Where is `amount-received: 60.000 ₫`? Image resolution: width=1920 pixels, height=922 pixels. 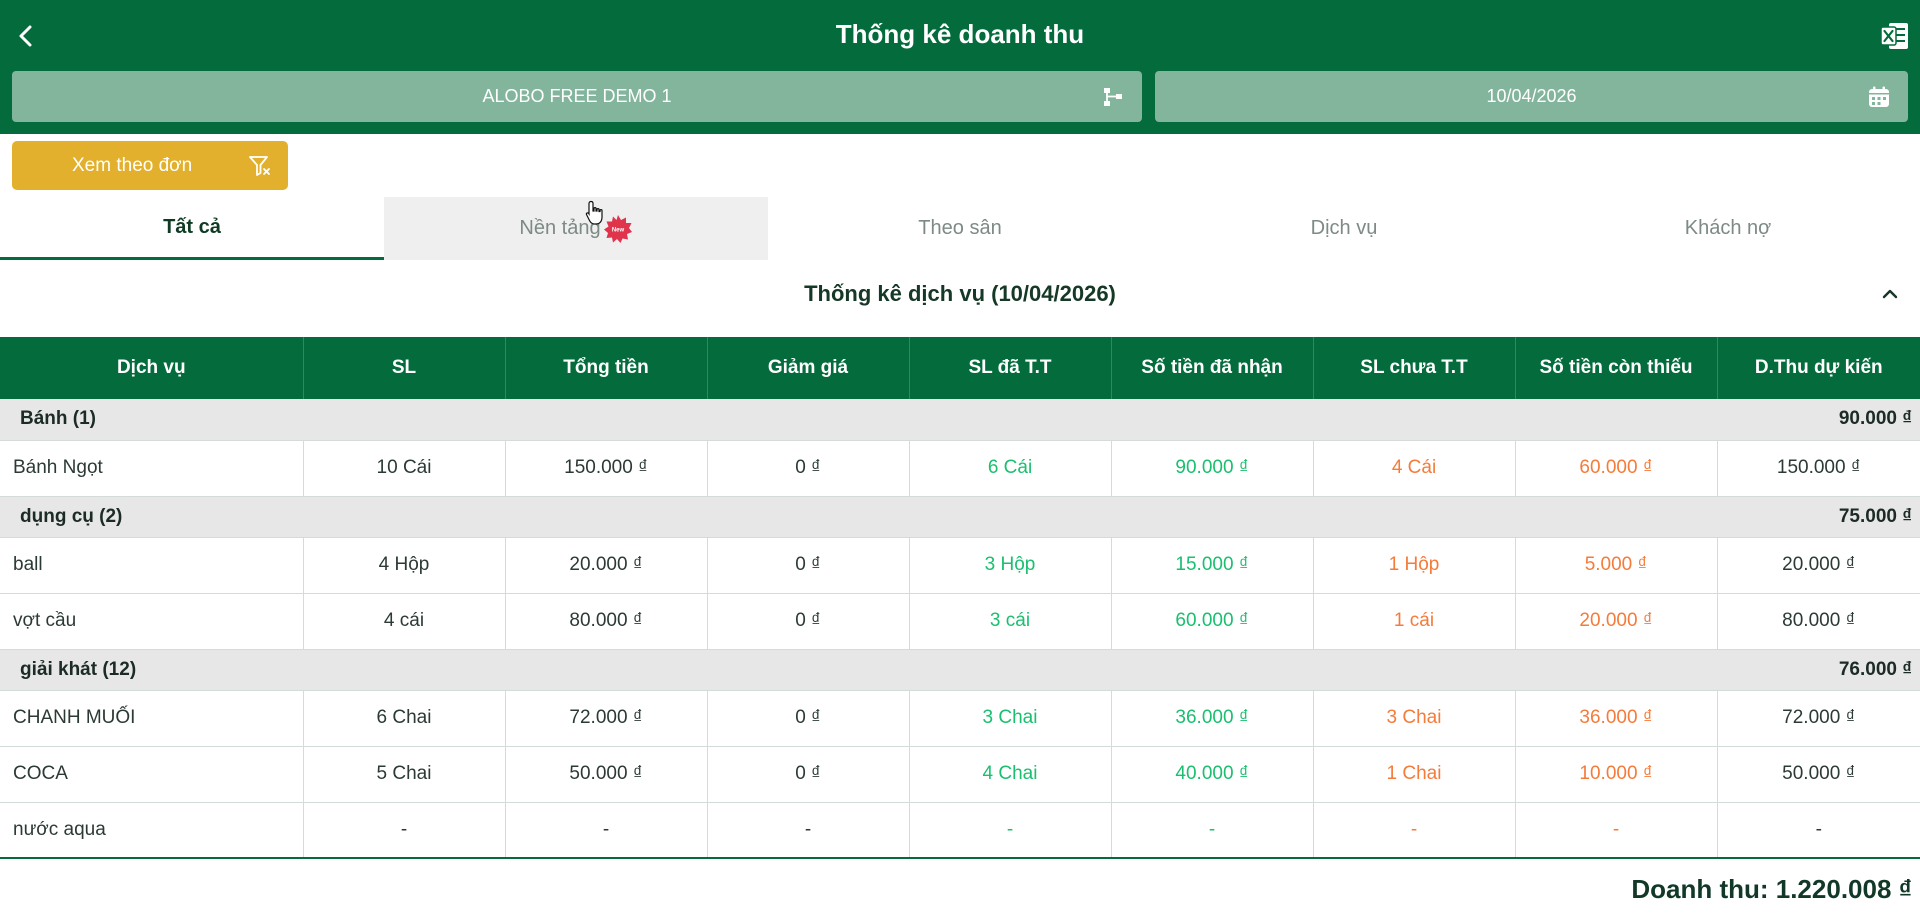 amount-received: 60.000 ₫ is located at coordinates (1212, 621).